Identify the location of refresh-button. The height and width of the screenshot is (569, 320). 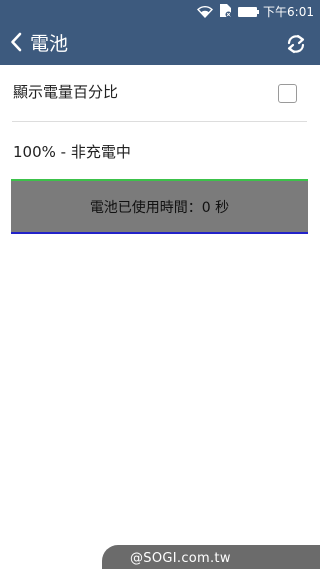
(296, 44).